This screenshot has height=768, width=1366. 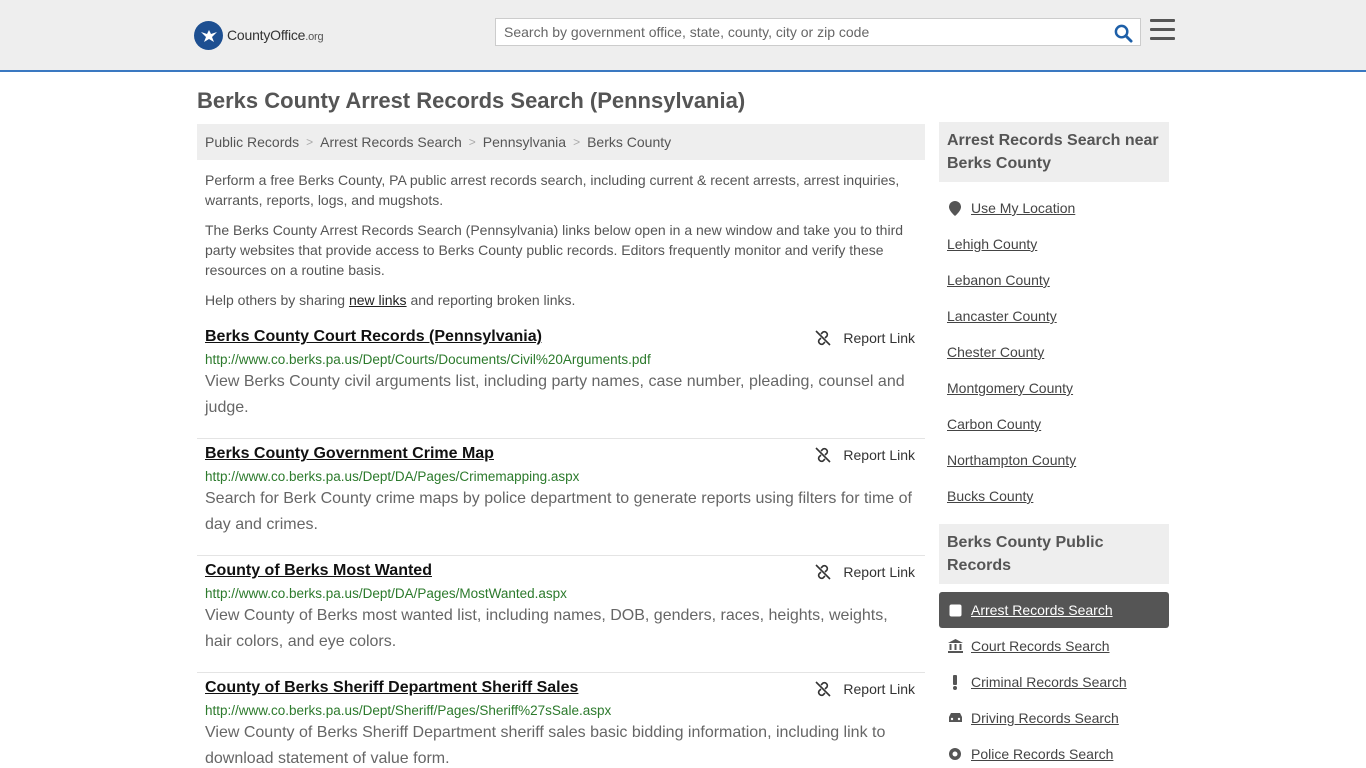 I want to click on sidebar-item-northampton: Northampton County, so click(x=1054, y=460).